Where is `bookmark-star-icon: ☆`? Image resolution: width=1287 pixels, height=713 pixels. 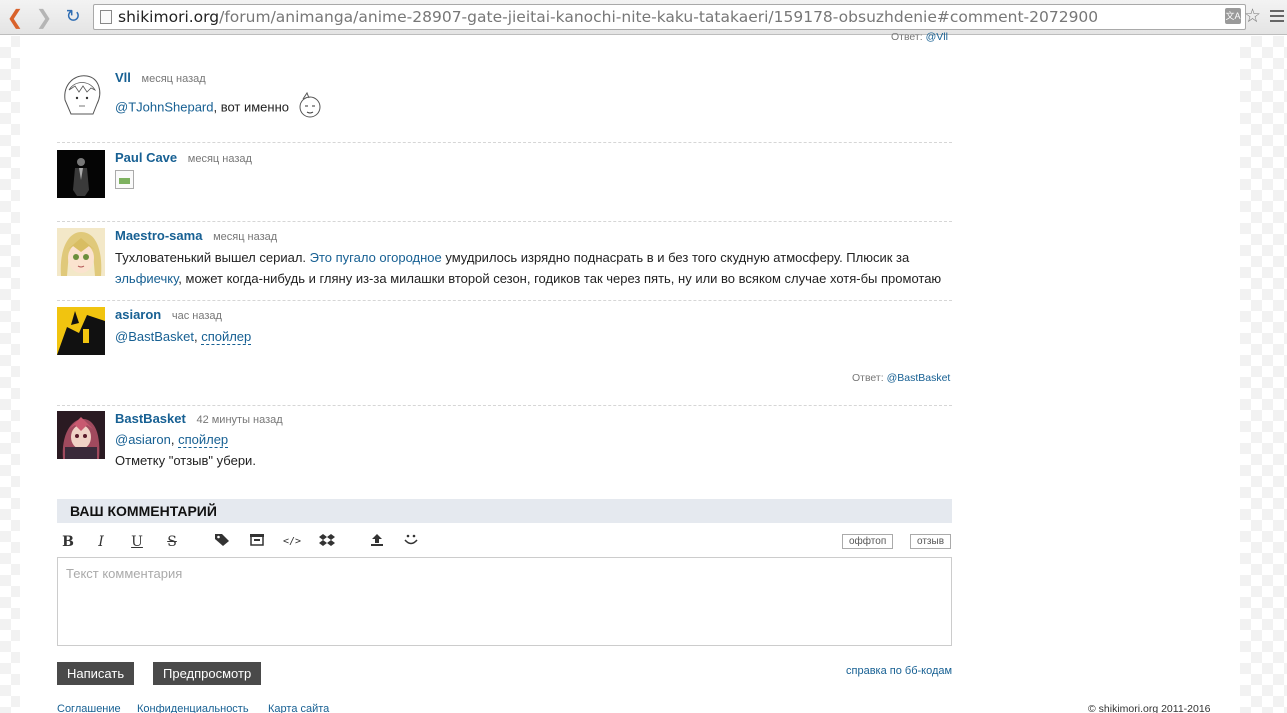
bookmark-star-icon: ☆ is located at coordinates (1252, 16).